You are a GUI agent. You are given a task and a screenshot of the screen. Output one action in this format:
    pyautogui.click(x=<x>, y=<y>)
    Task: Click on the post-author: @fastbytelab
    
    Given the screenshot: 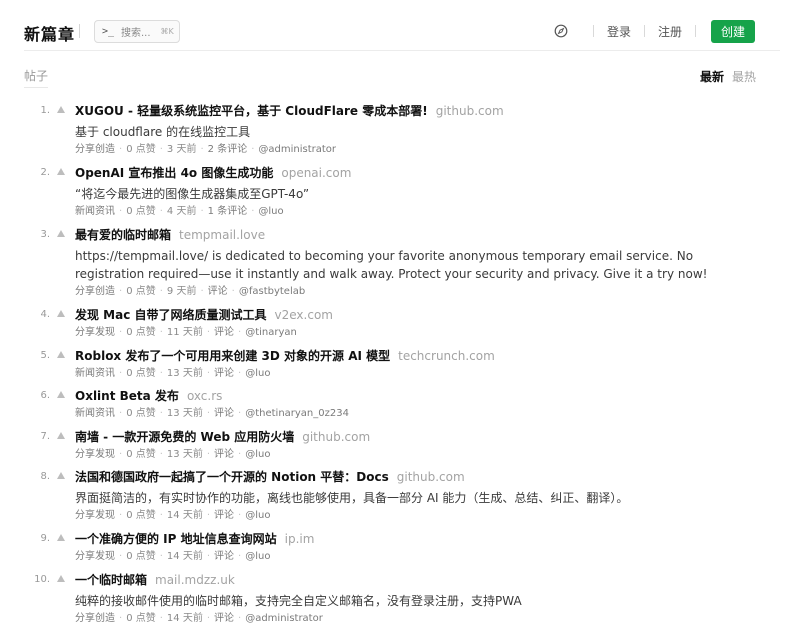 What is the action you would take?
    pyautogui.click(x=272, y=291)
    